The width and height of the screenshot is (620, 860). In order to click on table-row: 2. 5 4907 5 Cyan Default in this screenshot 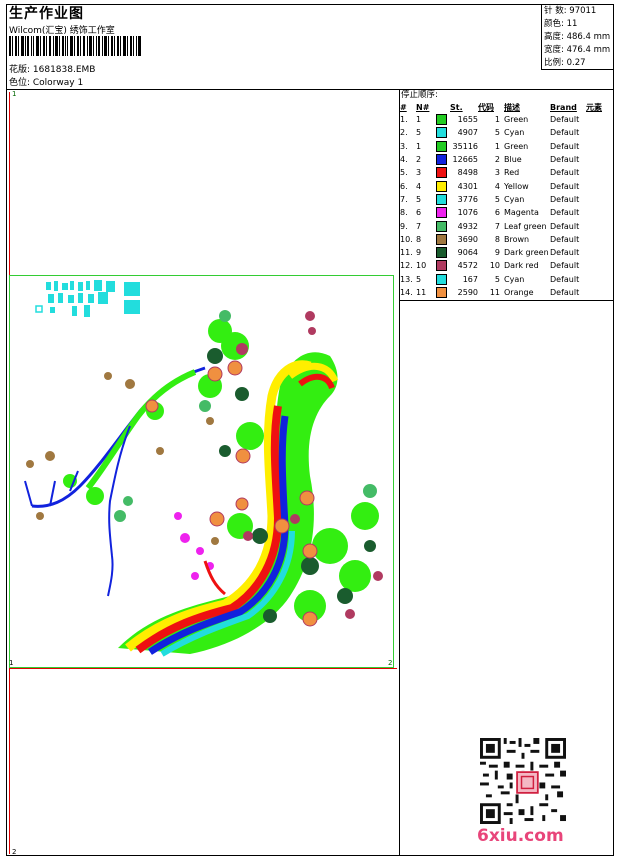, I will do `click(490, 133)`.